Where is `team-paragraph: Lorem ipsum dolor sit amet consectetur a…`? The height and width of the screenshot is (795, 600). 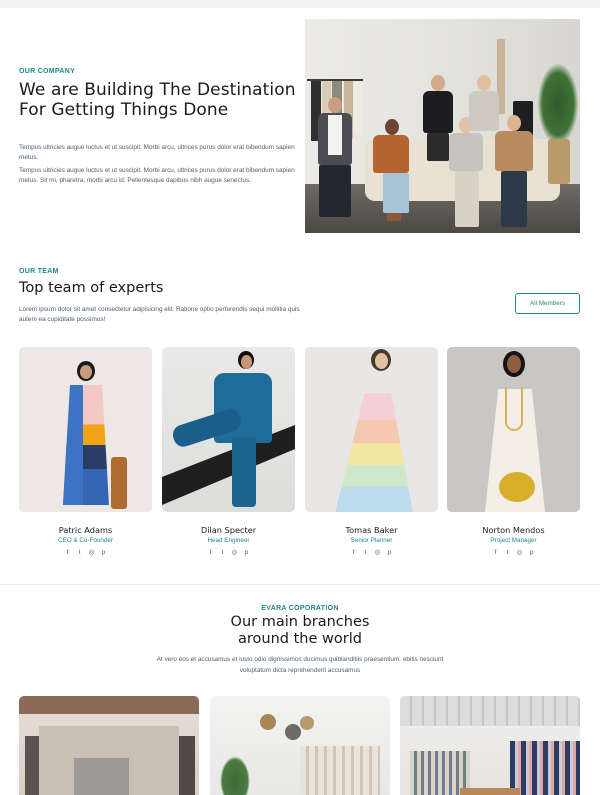 team-paragraph: Lorem ipsum dolor sit amet consectetur a… is located at coordinates (159, 314).